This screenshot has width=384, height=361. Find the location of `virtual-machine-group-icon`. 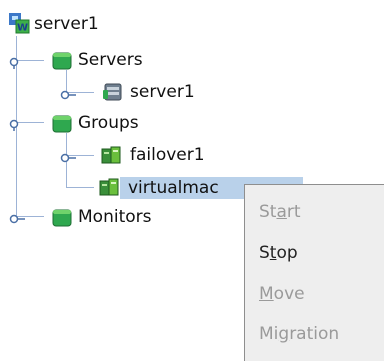

virtual-machine-group-icon is located at coordinates (110, 187).